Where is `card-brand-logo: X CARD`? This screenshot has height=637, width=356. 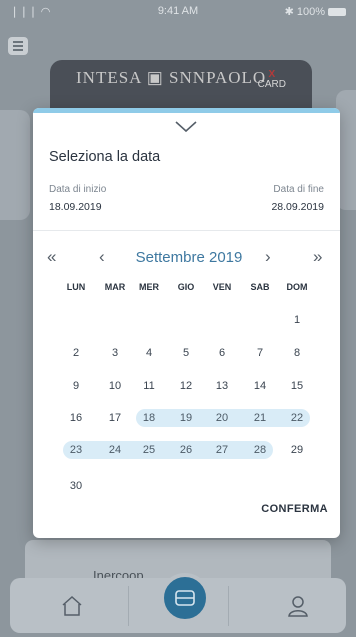
card-brand-logo: X CARD is located at coordinates (271, 79).